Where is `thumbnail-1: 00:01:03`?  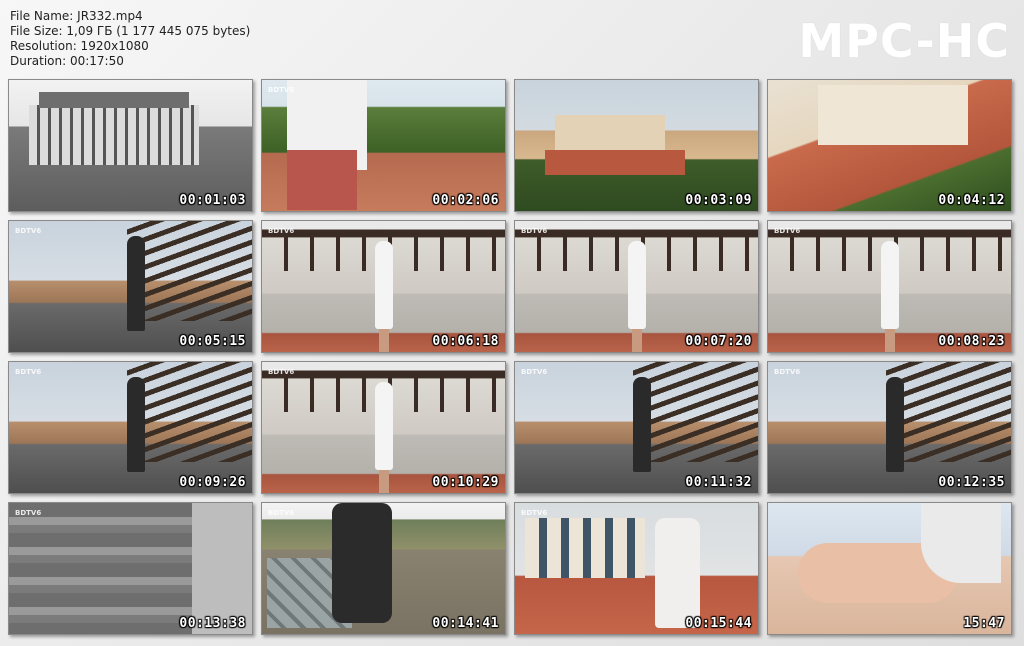
thumbnail-1: 00:01:03 is located at coordinates (130, 145).